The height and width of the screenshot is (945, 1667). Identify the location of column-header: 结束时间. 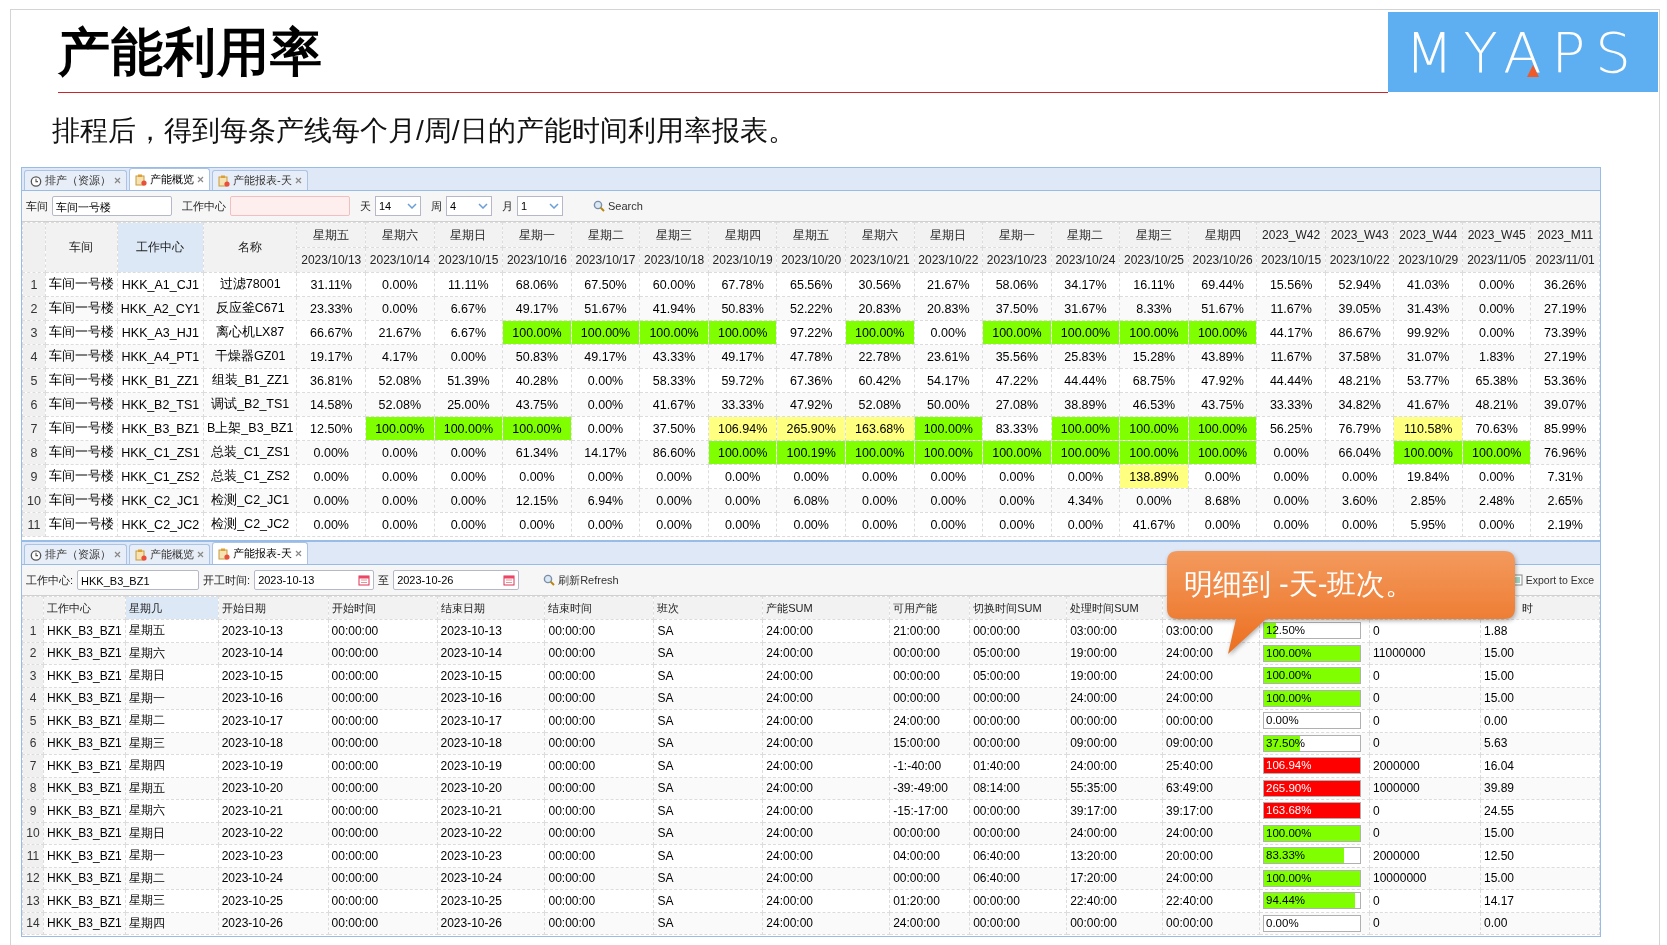
(599, 608).